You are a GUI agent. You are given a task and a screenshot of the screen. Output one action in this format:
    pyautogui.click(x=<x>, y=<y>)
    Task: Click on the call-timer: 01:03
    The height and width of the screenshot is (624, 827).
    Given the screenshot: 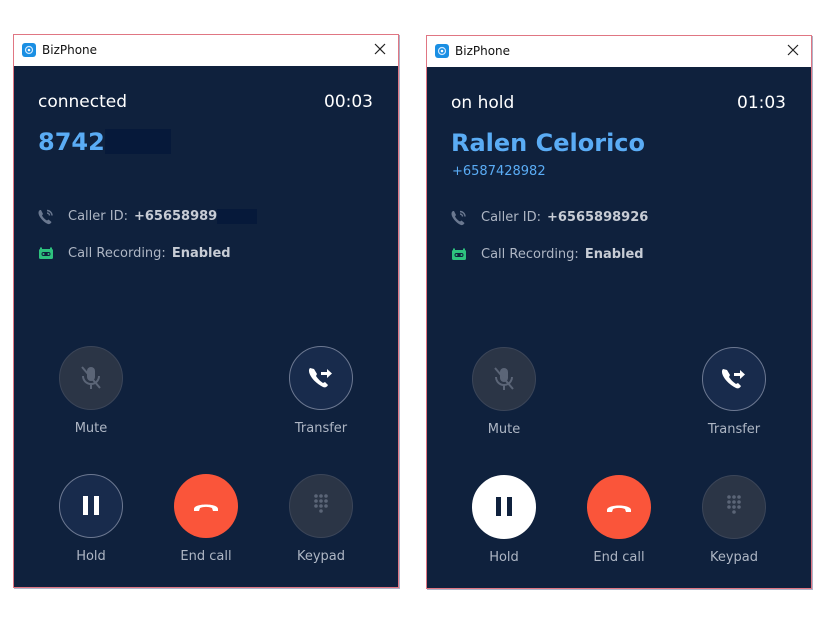 What is the action you would take?
    pyautogui.click(x=761, y=103)
    